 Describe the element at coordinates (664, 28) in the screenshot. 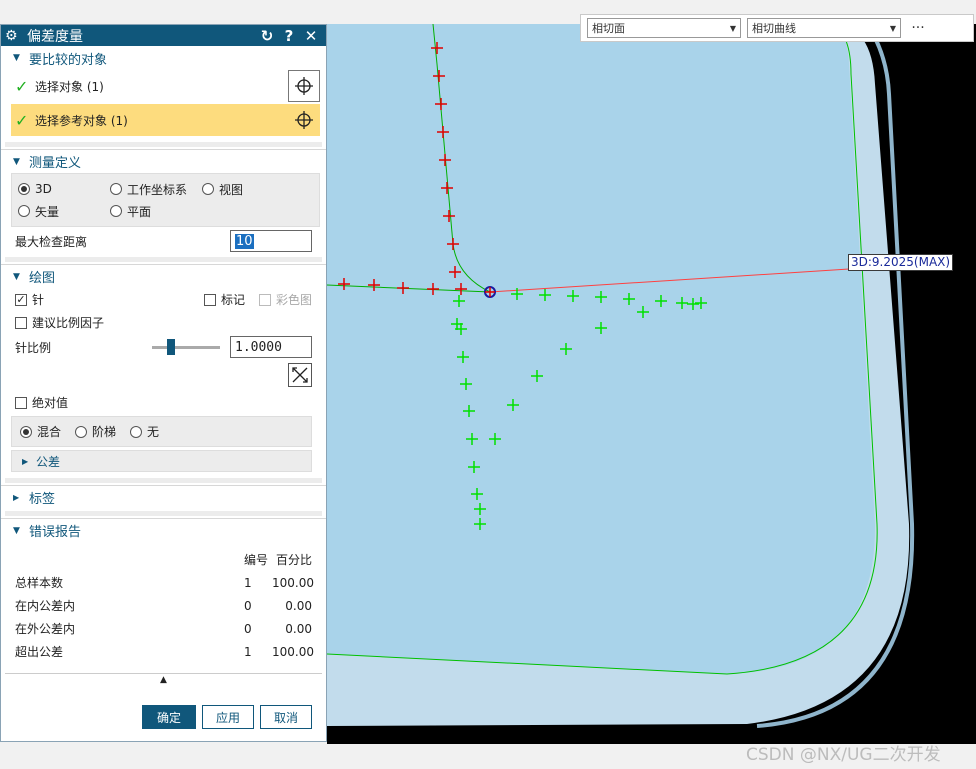

I see `face-rule-select: 相切面 ▼` at that location.